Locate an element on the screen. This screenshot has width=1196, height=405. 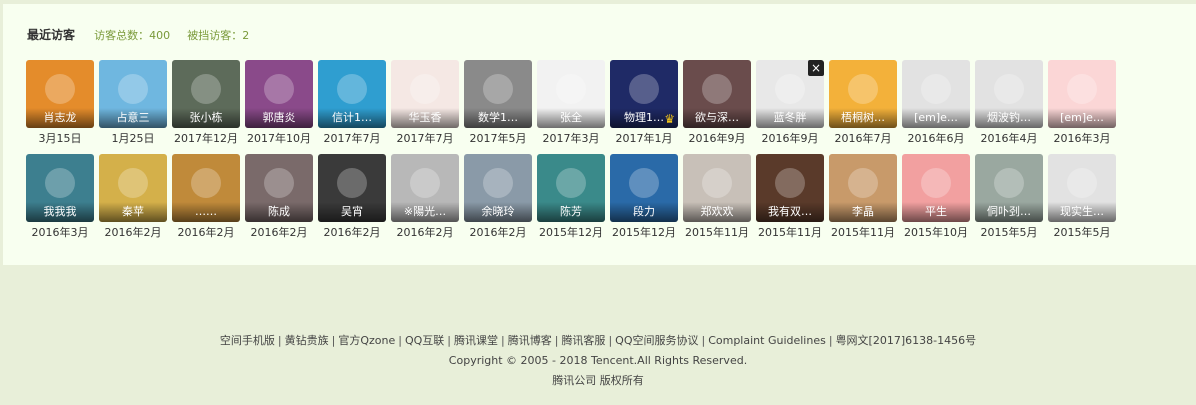
visitor-card: 烟波钓… 2016年4月 is located at coordinates (1009, 103).